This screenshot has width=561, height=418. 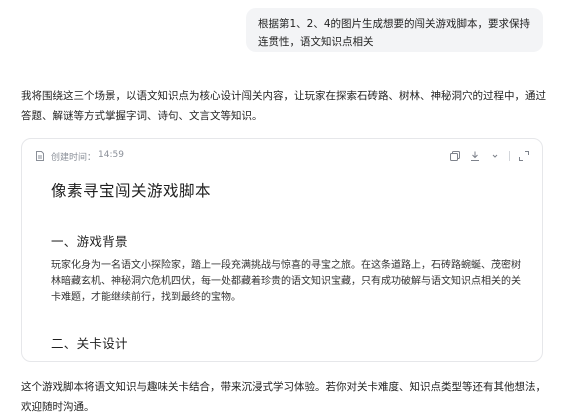 I want to click on created-time: 创建时间： 14:59, so click(x=87, y=156).